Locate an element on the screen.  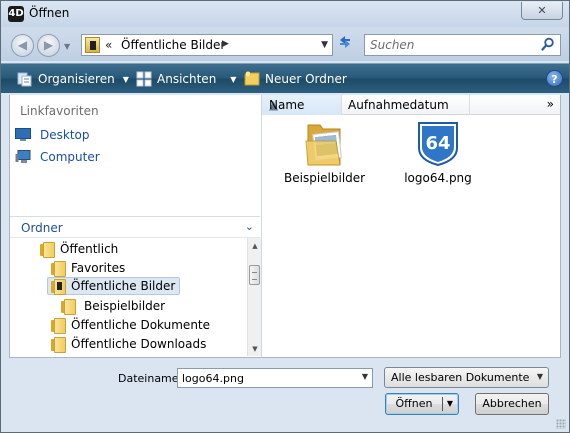
scroll-down-icon: ▼ is located at coordinates (255, 349).